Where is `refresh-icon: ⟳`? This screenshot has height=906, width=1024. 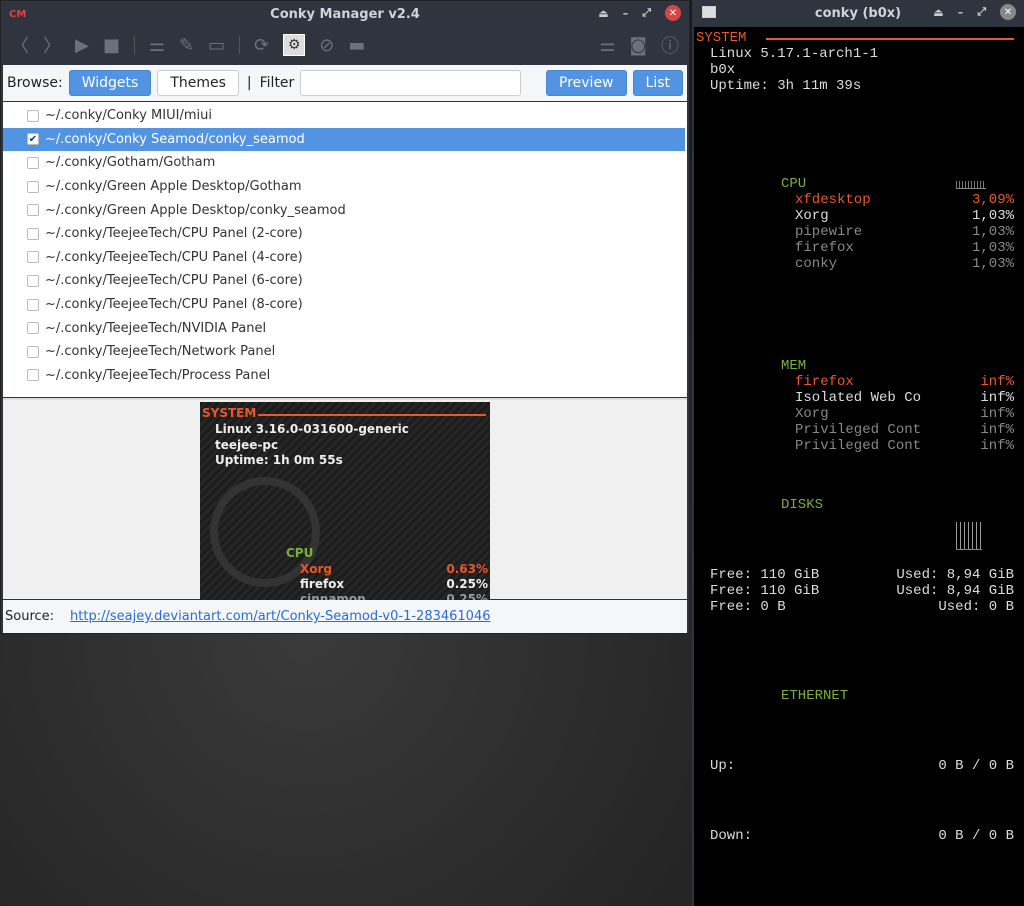 refresh-icon: ⟳ is located at coordinates (261, 45).